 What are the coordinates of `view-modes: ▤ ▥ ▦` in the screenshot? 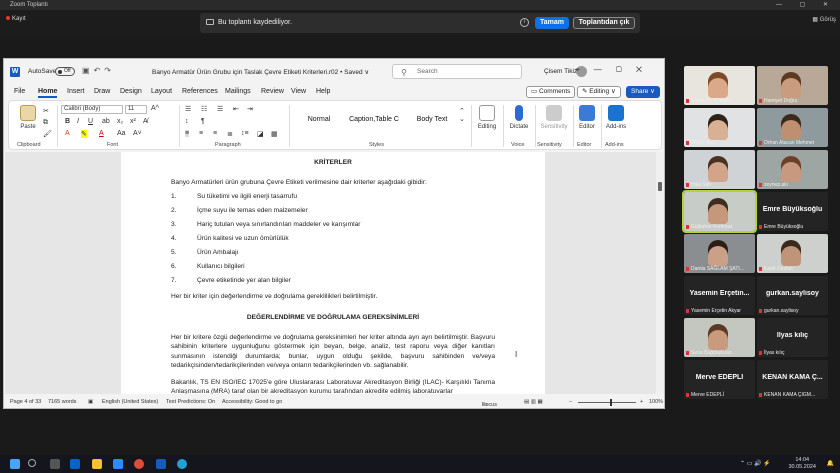 It's located at (533, 402).